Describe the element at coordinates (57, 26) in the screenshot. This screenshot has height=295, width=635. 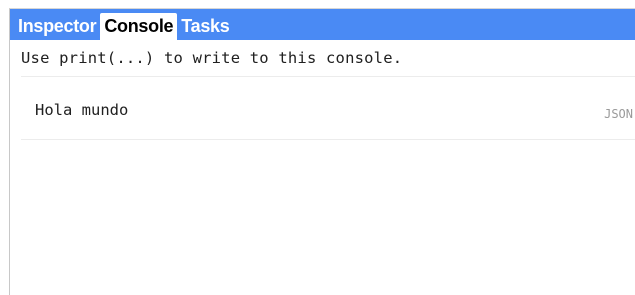
I see `tab-inspector: Inspector` at that location.